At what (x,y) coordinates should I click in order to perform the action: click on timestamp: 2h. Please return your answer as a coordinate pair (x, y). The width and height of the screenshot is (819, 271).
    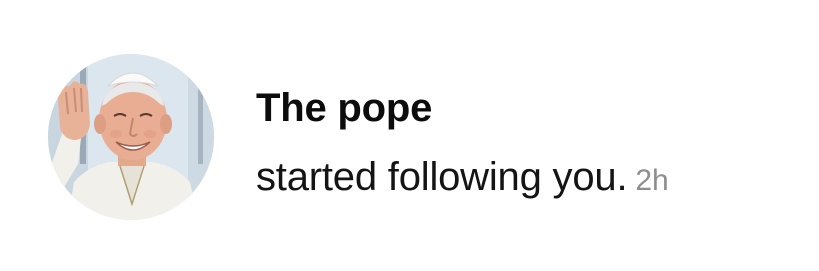
    Looking at the image, I should click on (652, 180).